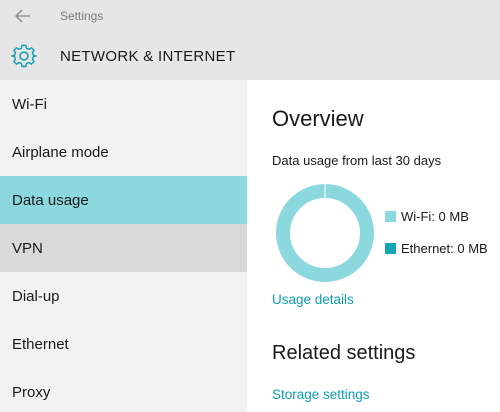 This screenshot has height=412, width=500. I want to click on related-settings-heading: Related settings, so click(344, 353).